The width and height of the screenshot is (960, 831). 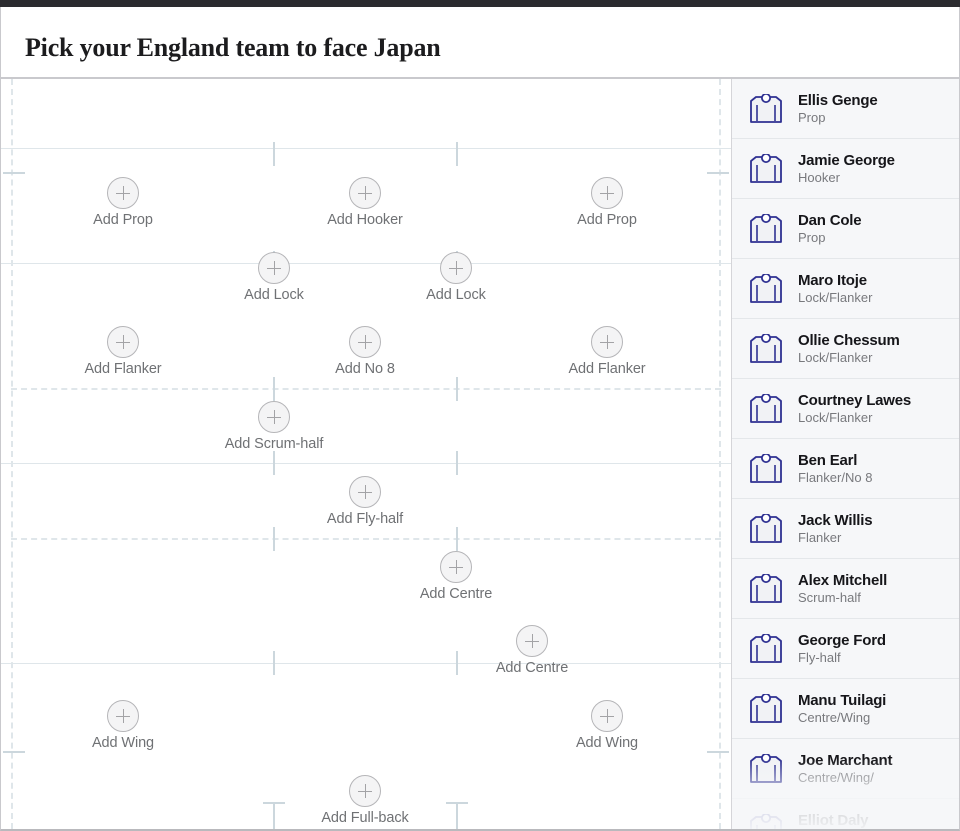 I want to click on slot-centre-13: Add Centre, so click(x=532, y=650).